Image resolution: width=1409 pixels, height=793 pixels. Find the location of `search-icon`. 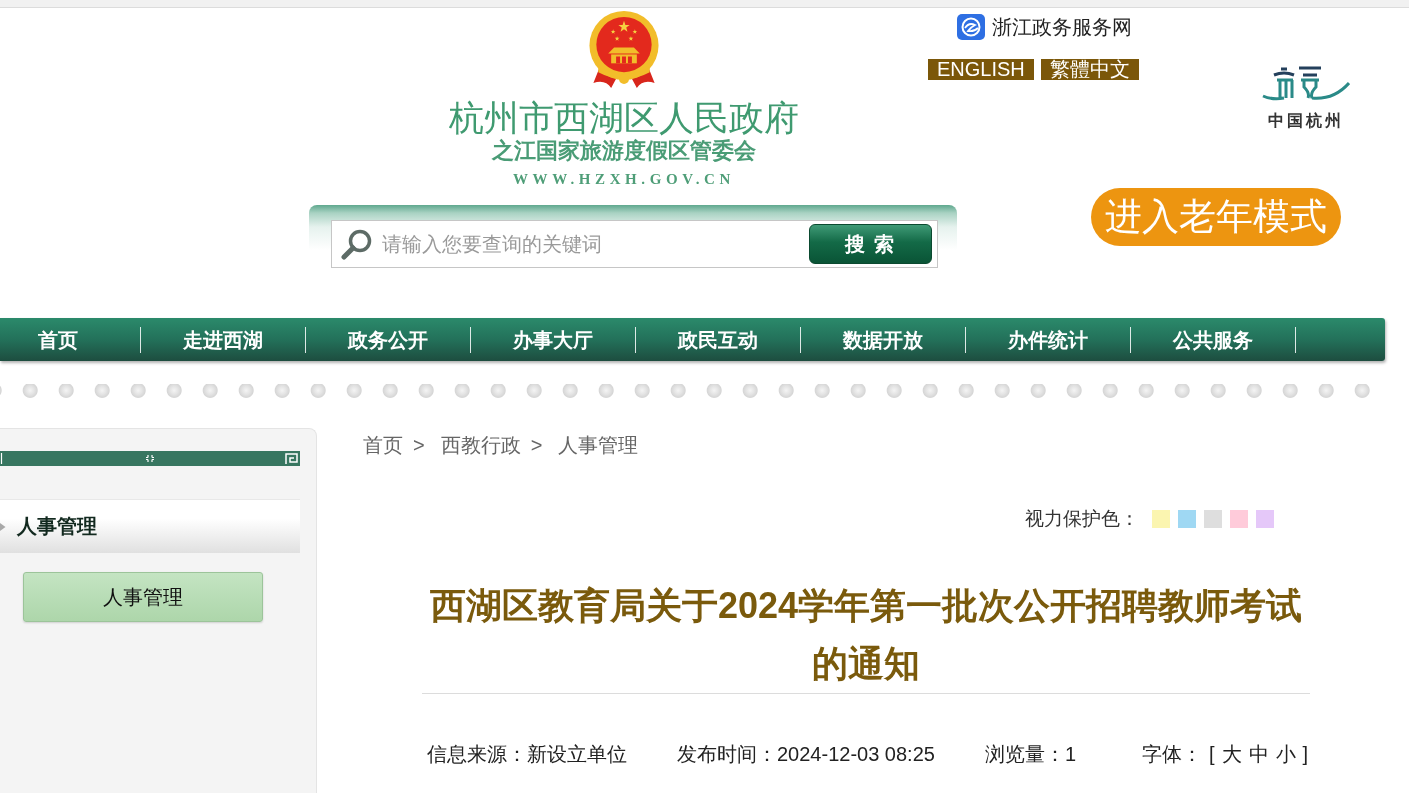

search-icon is located at coordinates (357, 244).